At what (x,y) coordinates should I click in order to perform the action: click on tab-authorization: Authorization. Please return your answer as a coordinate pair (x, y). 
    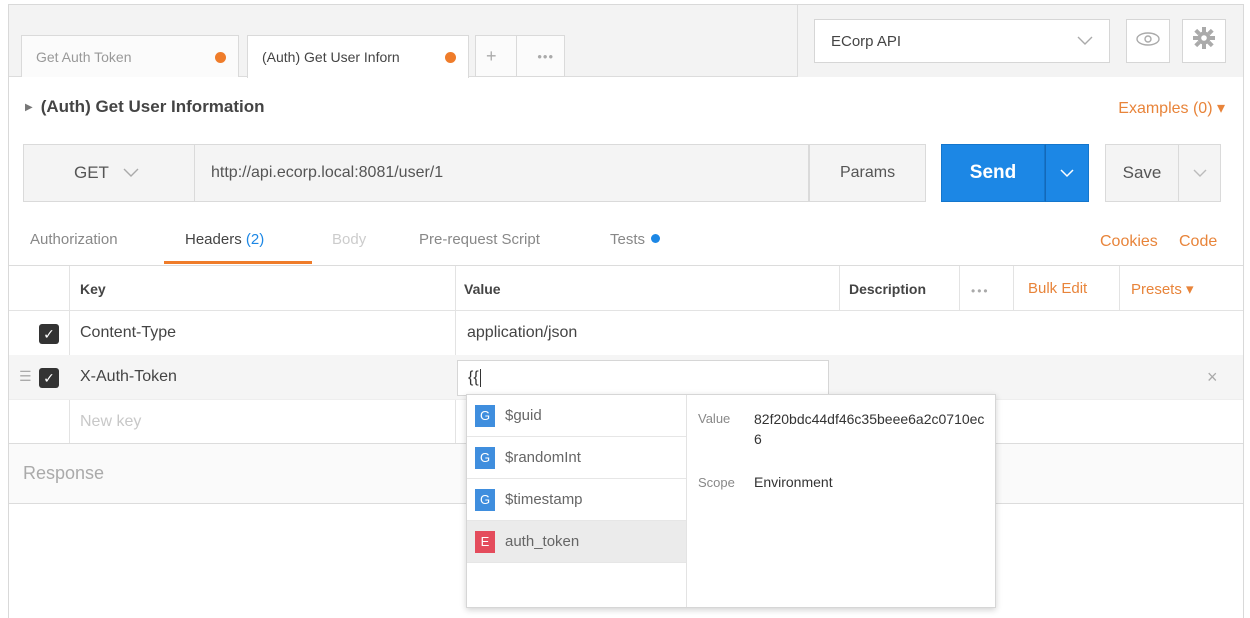
    Looking at the image, I should click on (74, 239).